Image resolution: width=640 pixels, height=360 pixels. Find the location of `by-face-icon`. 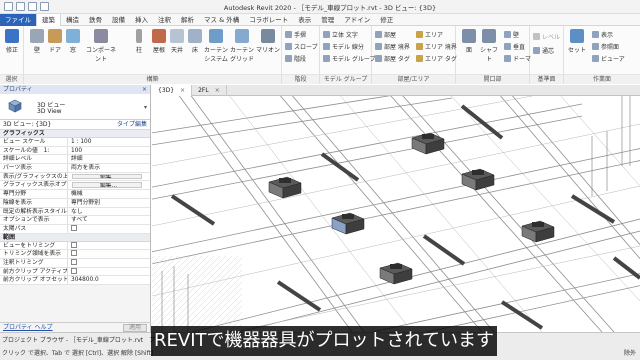

by-face-icon is located at coordinates (469, 36).